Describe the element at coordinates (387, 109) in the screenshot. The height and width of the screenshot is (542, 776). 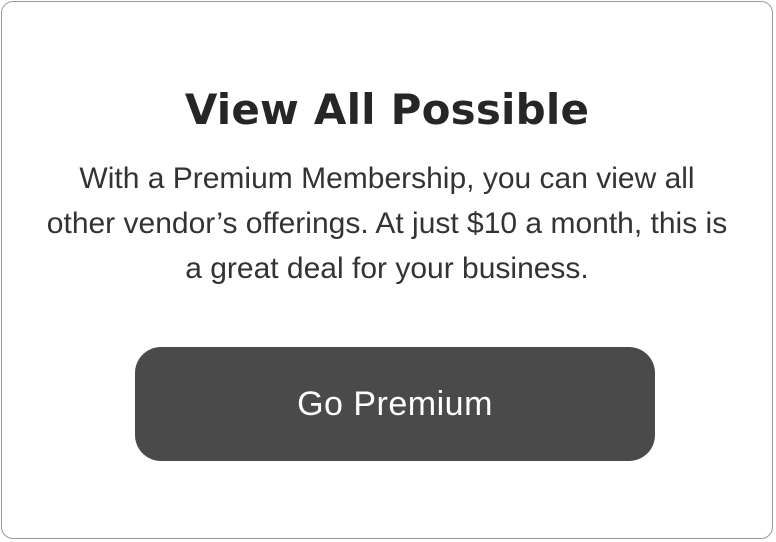
I see `card-title: View All Possible` at that location.